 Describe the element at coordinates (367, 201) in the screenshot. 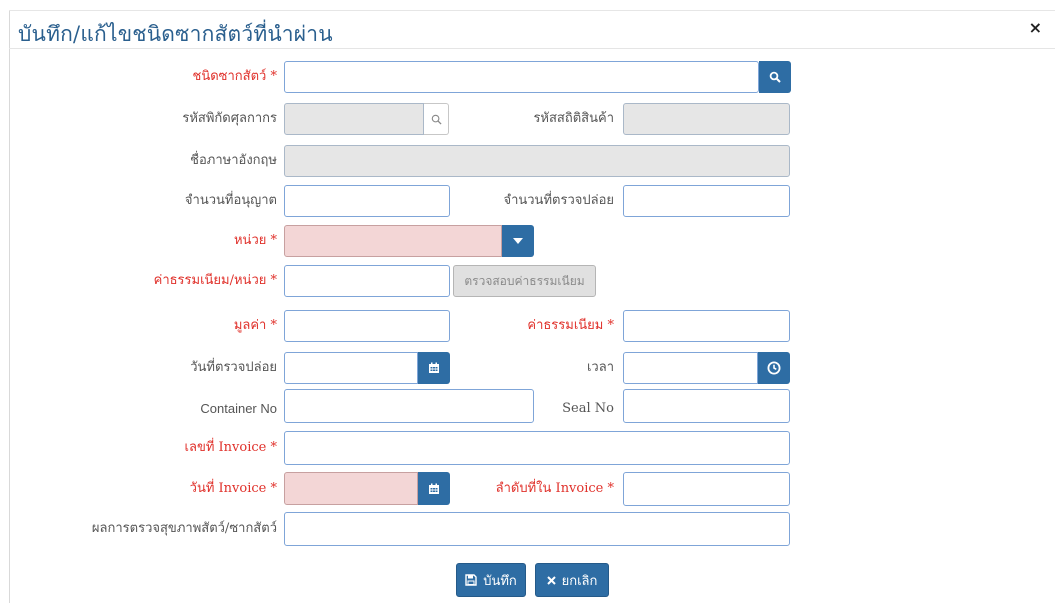

I see `permitted-qty-input` at that location.